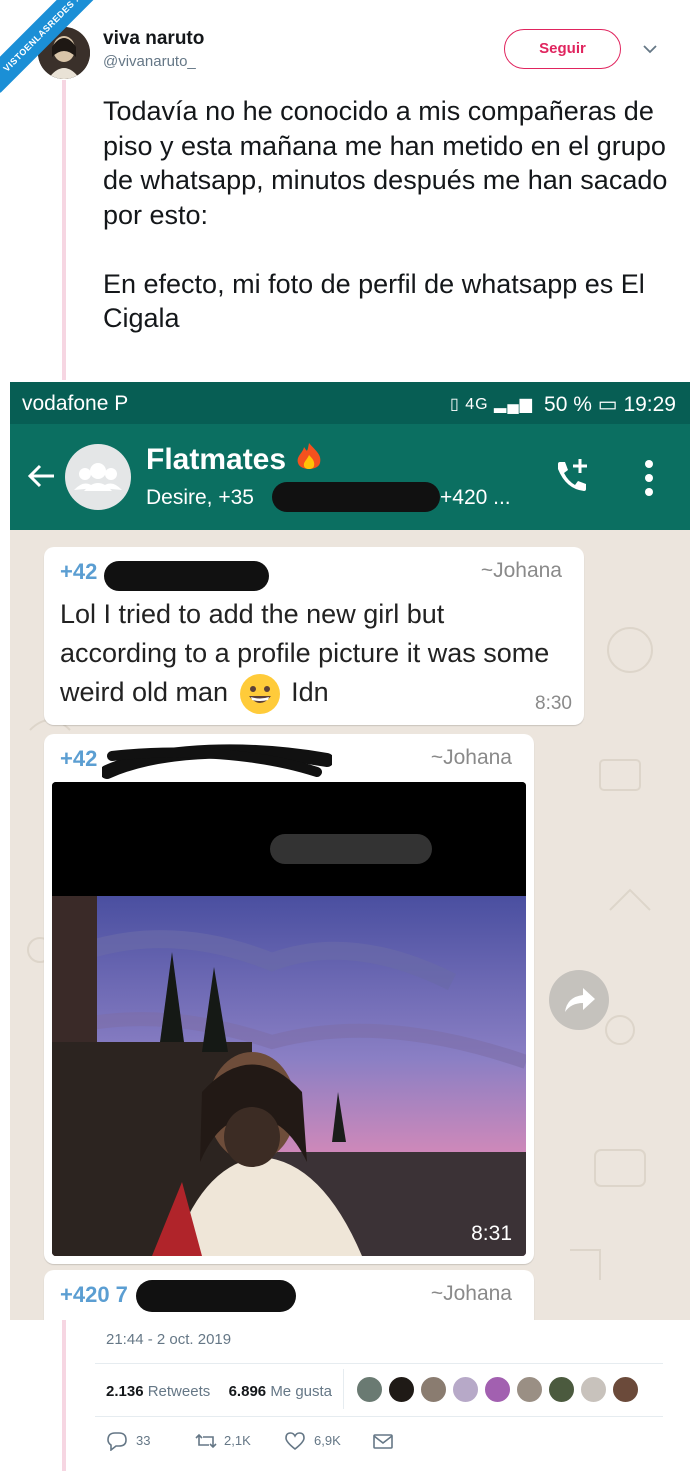  I want to click on message-text-part: Idn, so click(310, 692).